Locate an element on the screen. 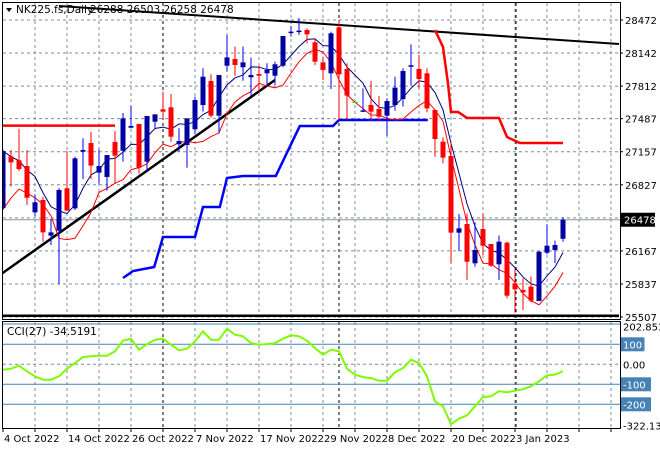 Image resolution: width=660 pixels, height=450 pixels. cci-tick-label: -322.133 is located at coordinates (641, 427).